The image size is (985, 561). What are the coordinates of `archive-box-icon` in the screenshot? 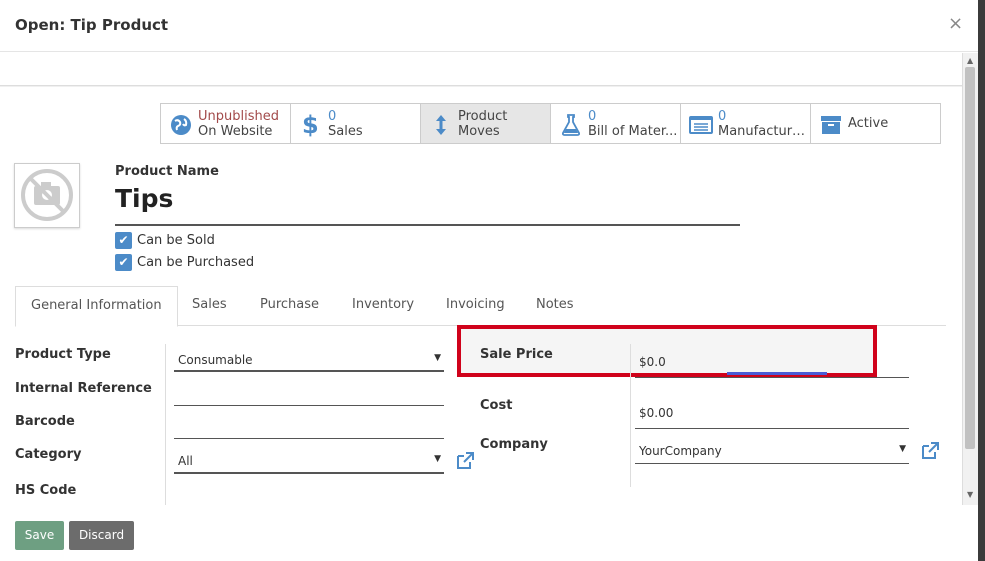 It's located at (831, 125).